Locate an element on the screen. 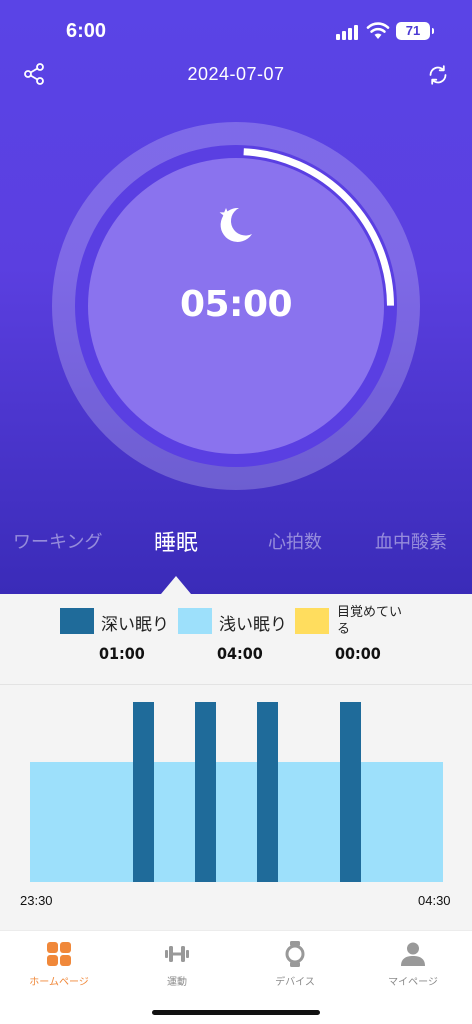 The image size is (472, 1024). light-sleep-swatch is located at coordinates (195, 621).